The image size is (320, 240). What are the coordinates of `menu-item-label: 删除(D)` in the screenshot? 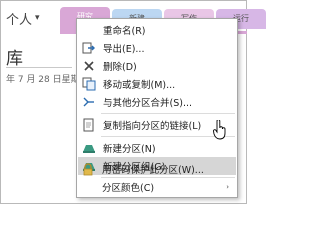 It's located at (120, 67).